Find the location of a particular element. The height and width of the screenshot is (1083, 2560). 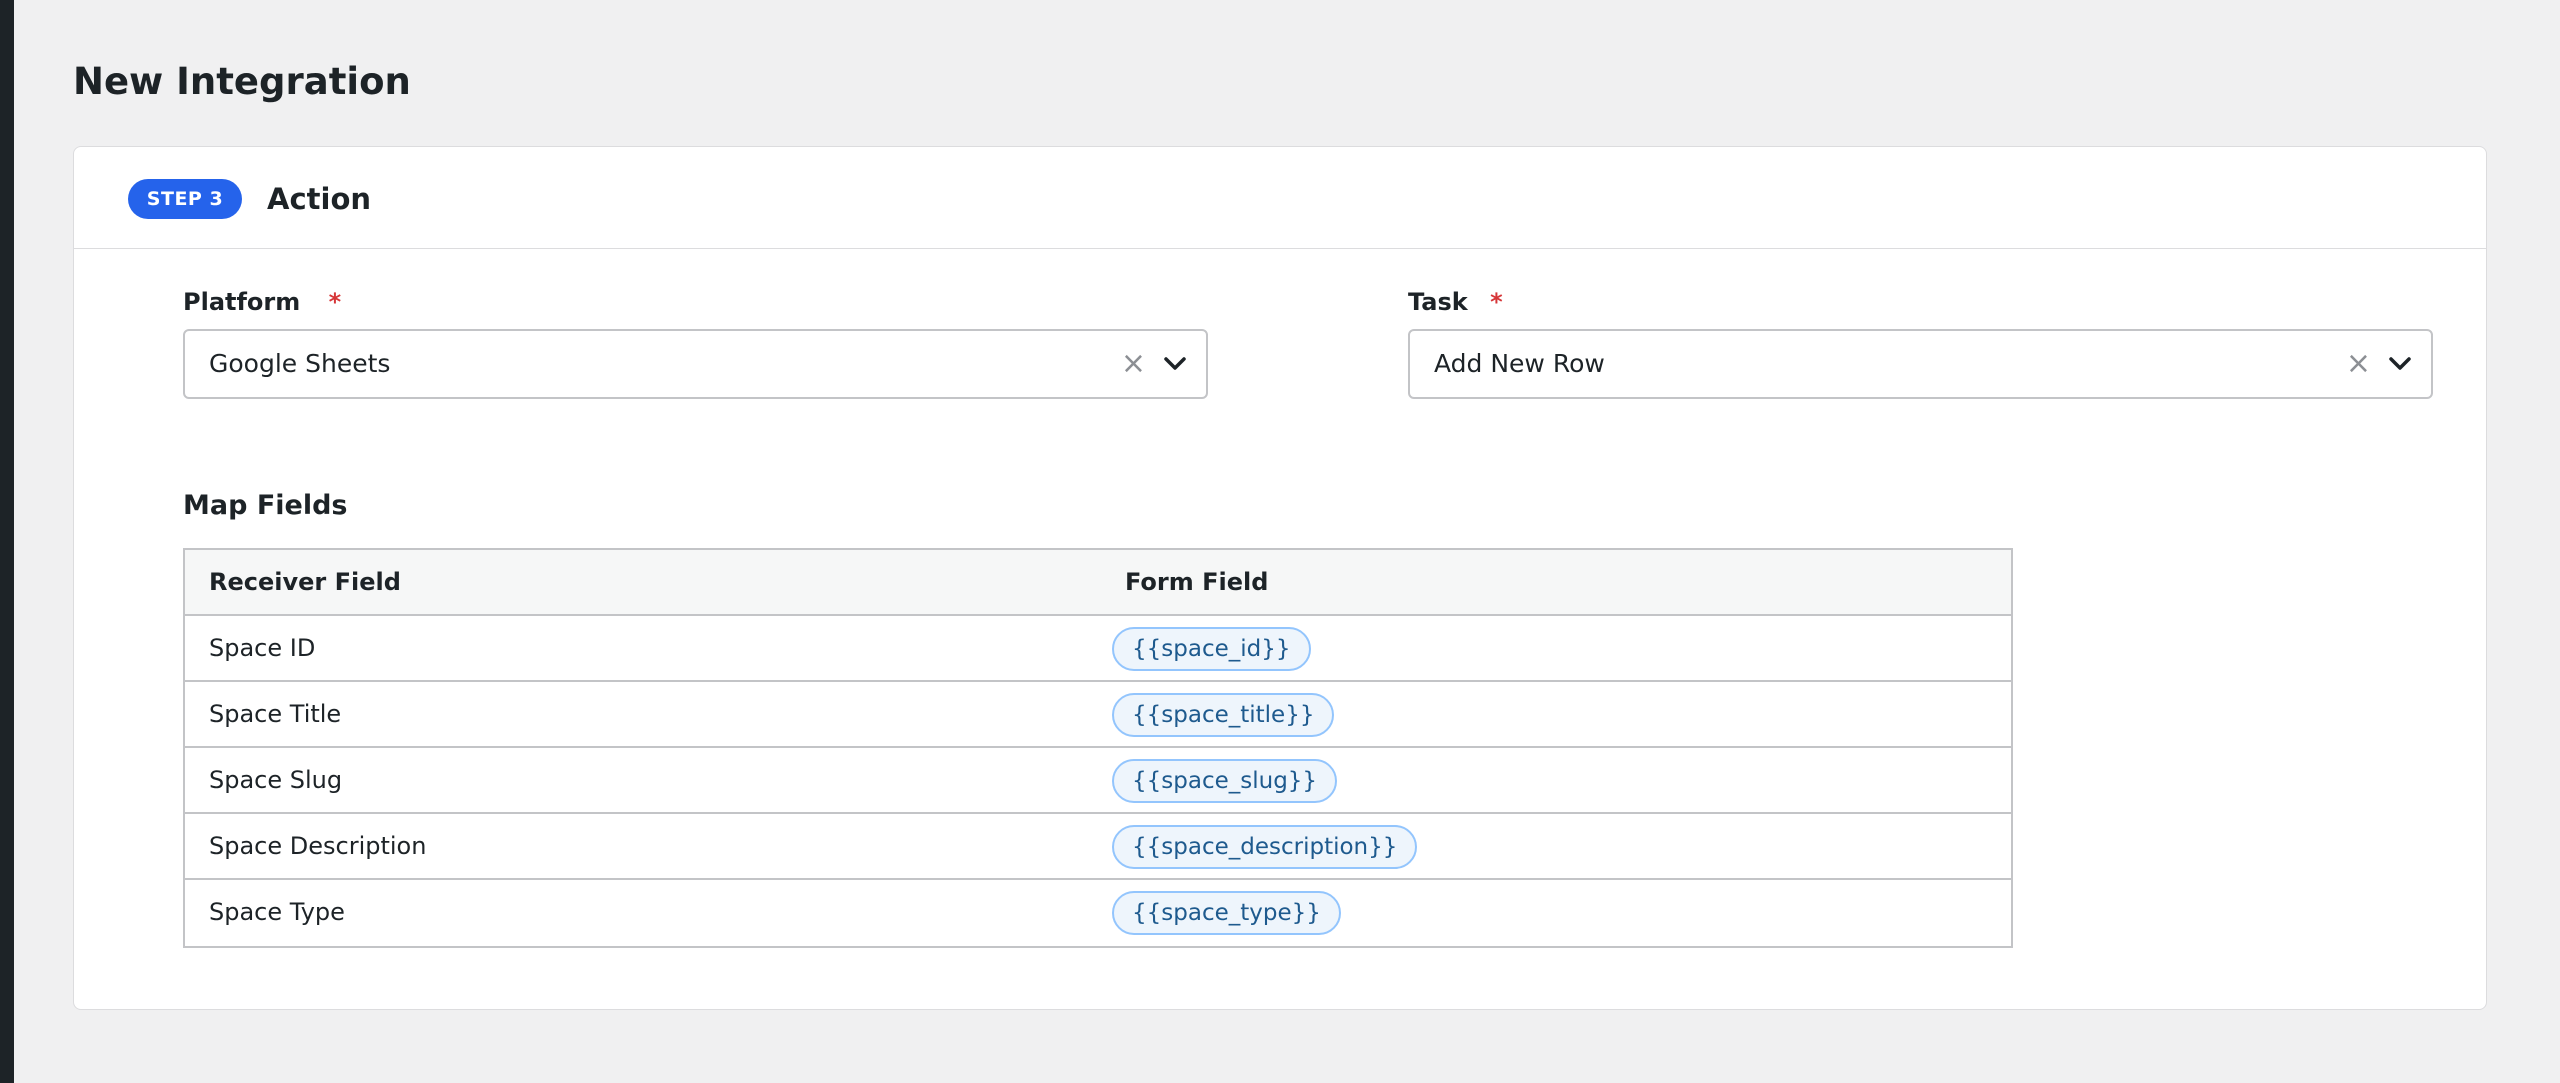

table-row: Space Description {{space_description}} is located at coordinates (1098, 847).